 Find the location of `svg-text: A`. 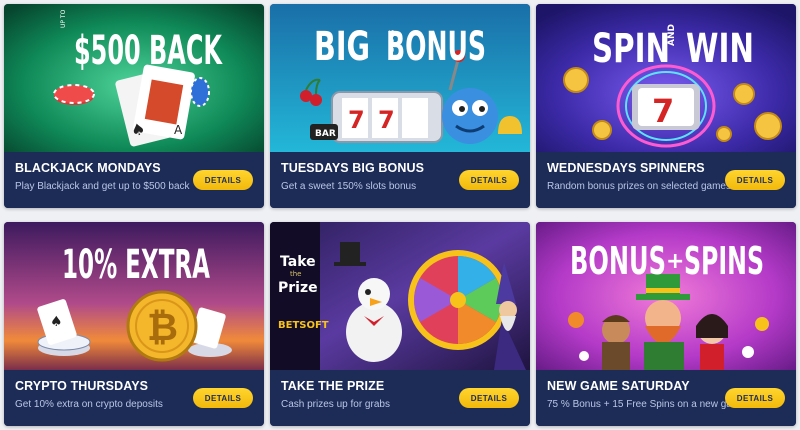

svg-text: A is located at coordinates (178, 130).